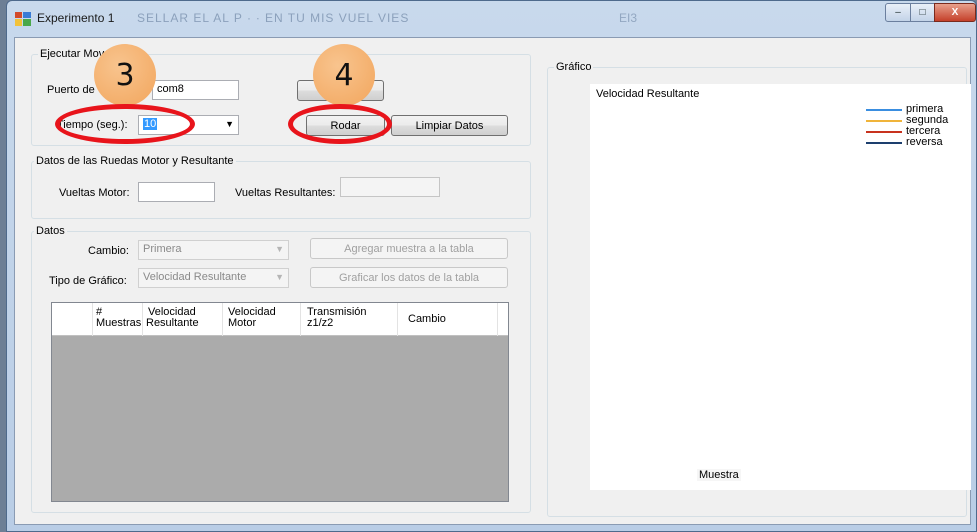 The width and height of the screenshot is (977, 532). Describe the element at coordinates (427, 319) in the screenshot. I see `column-header-line: Cambio` at that location.